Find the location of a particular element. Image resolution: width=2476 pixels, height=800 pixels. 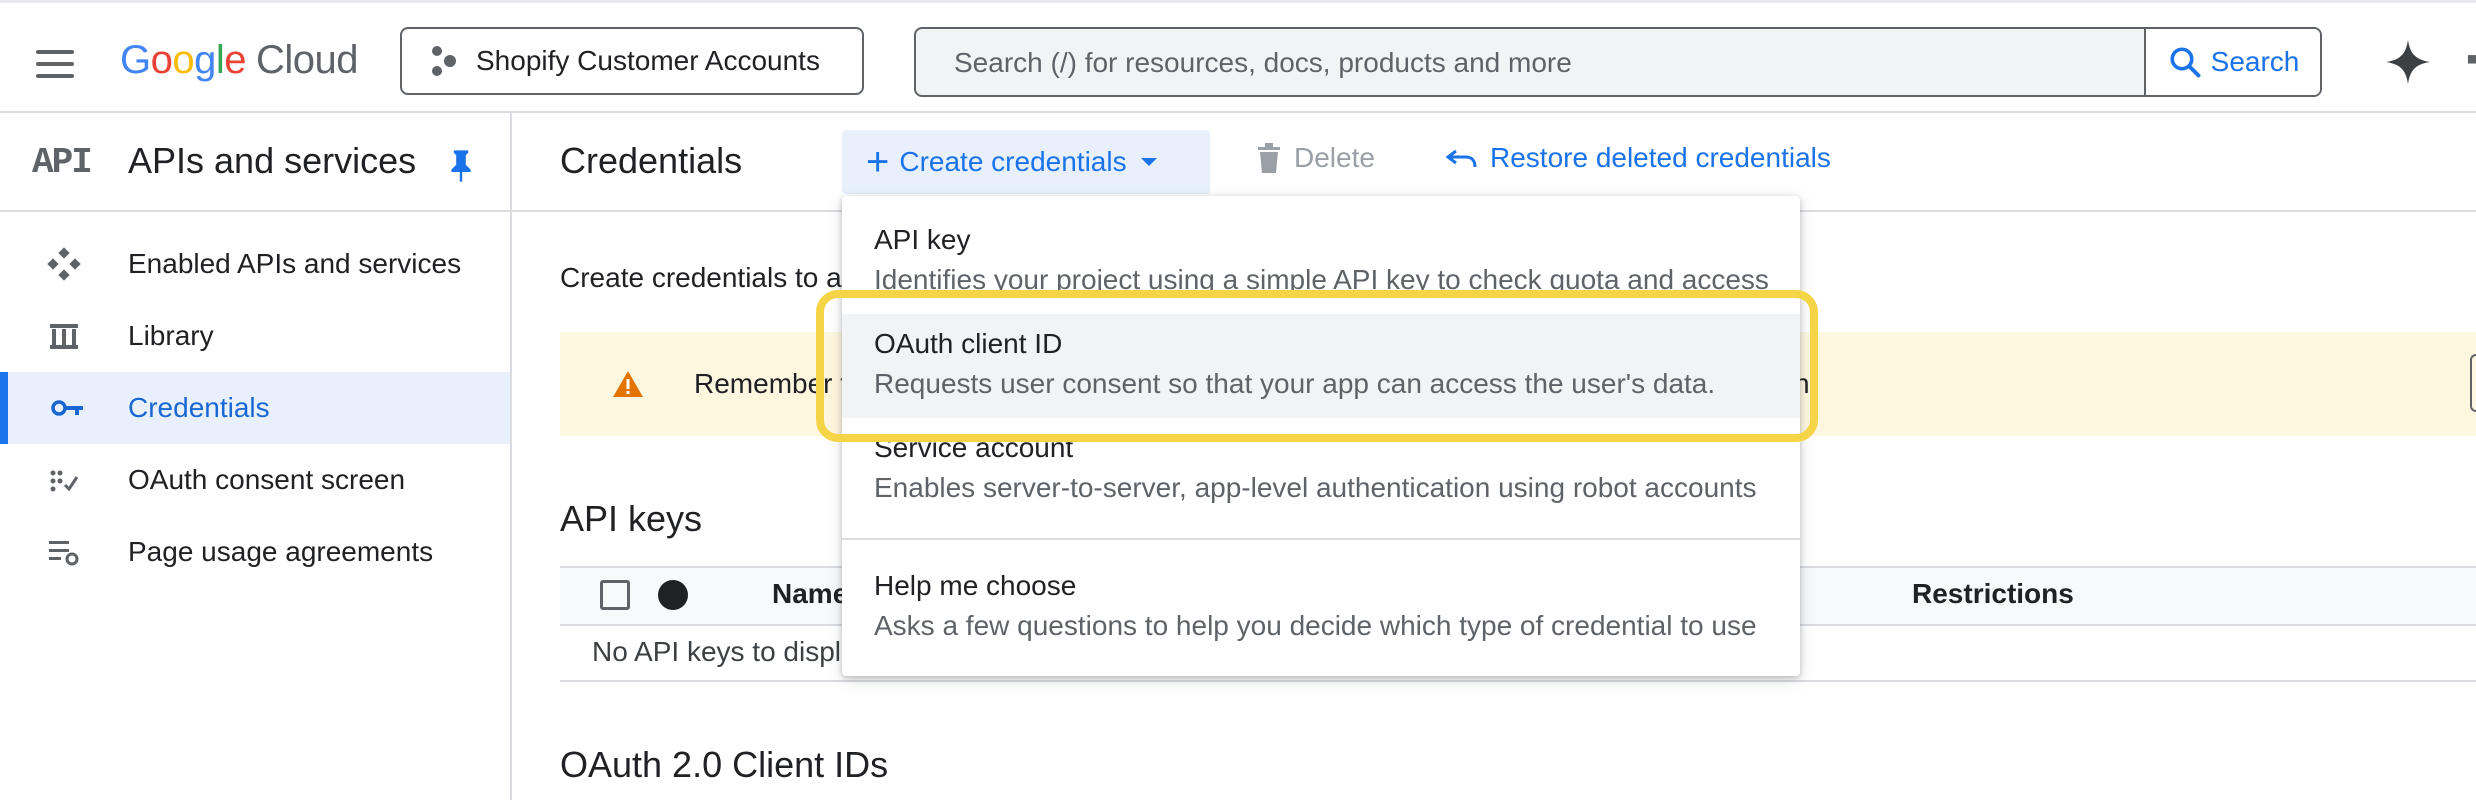

sidebar-item-oauth-consent: OAuth consent screen is located at coordinates (255, 480).